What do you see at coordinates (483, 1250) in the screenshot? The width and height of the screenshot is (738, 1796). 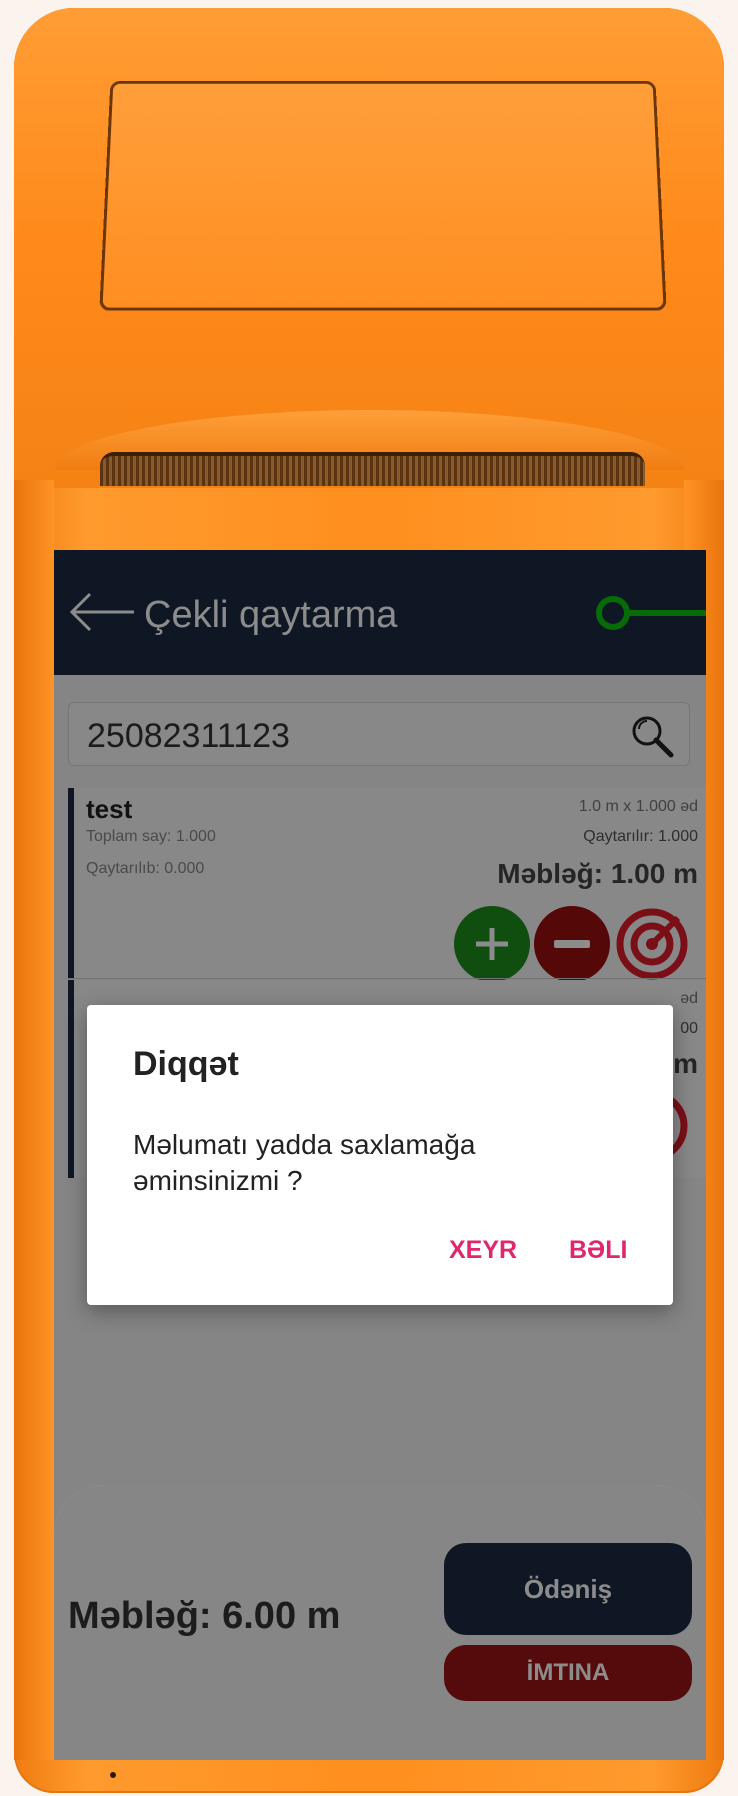 I see `no-button: XEYR` at bounding box center [483, 1250].